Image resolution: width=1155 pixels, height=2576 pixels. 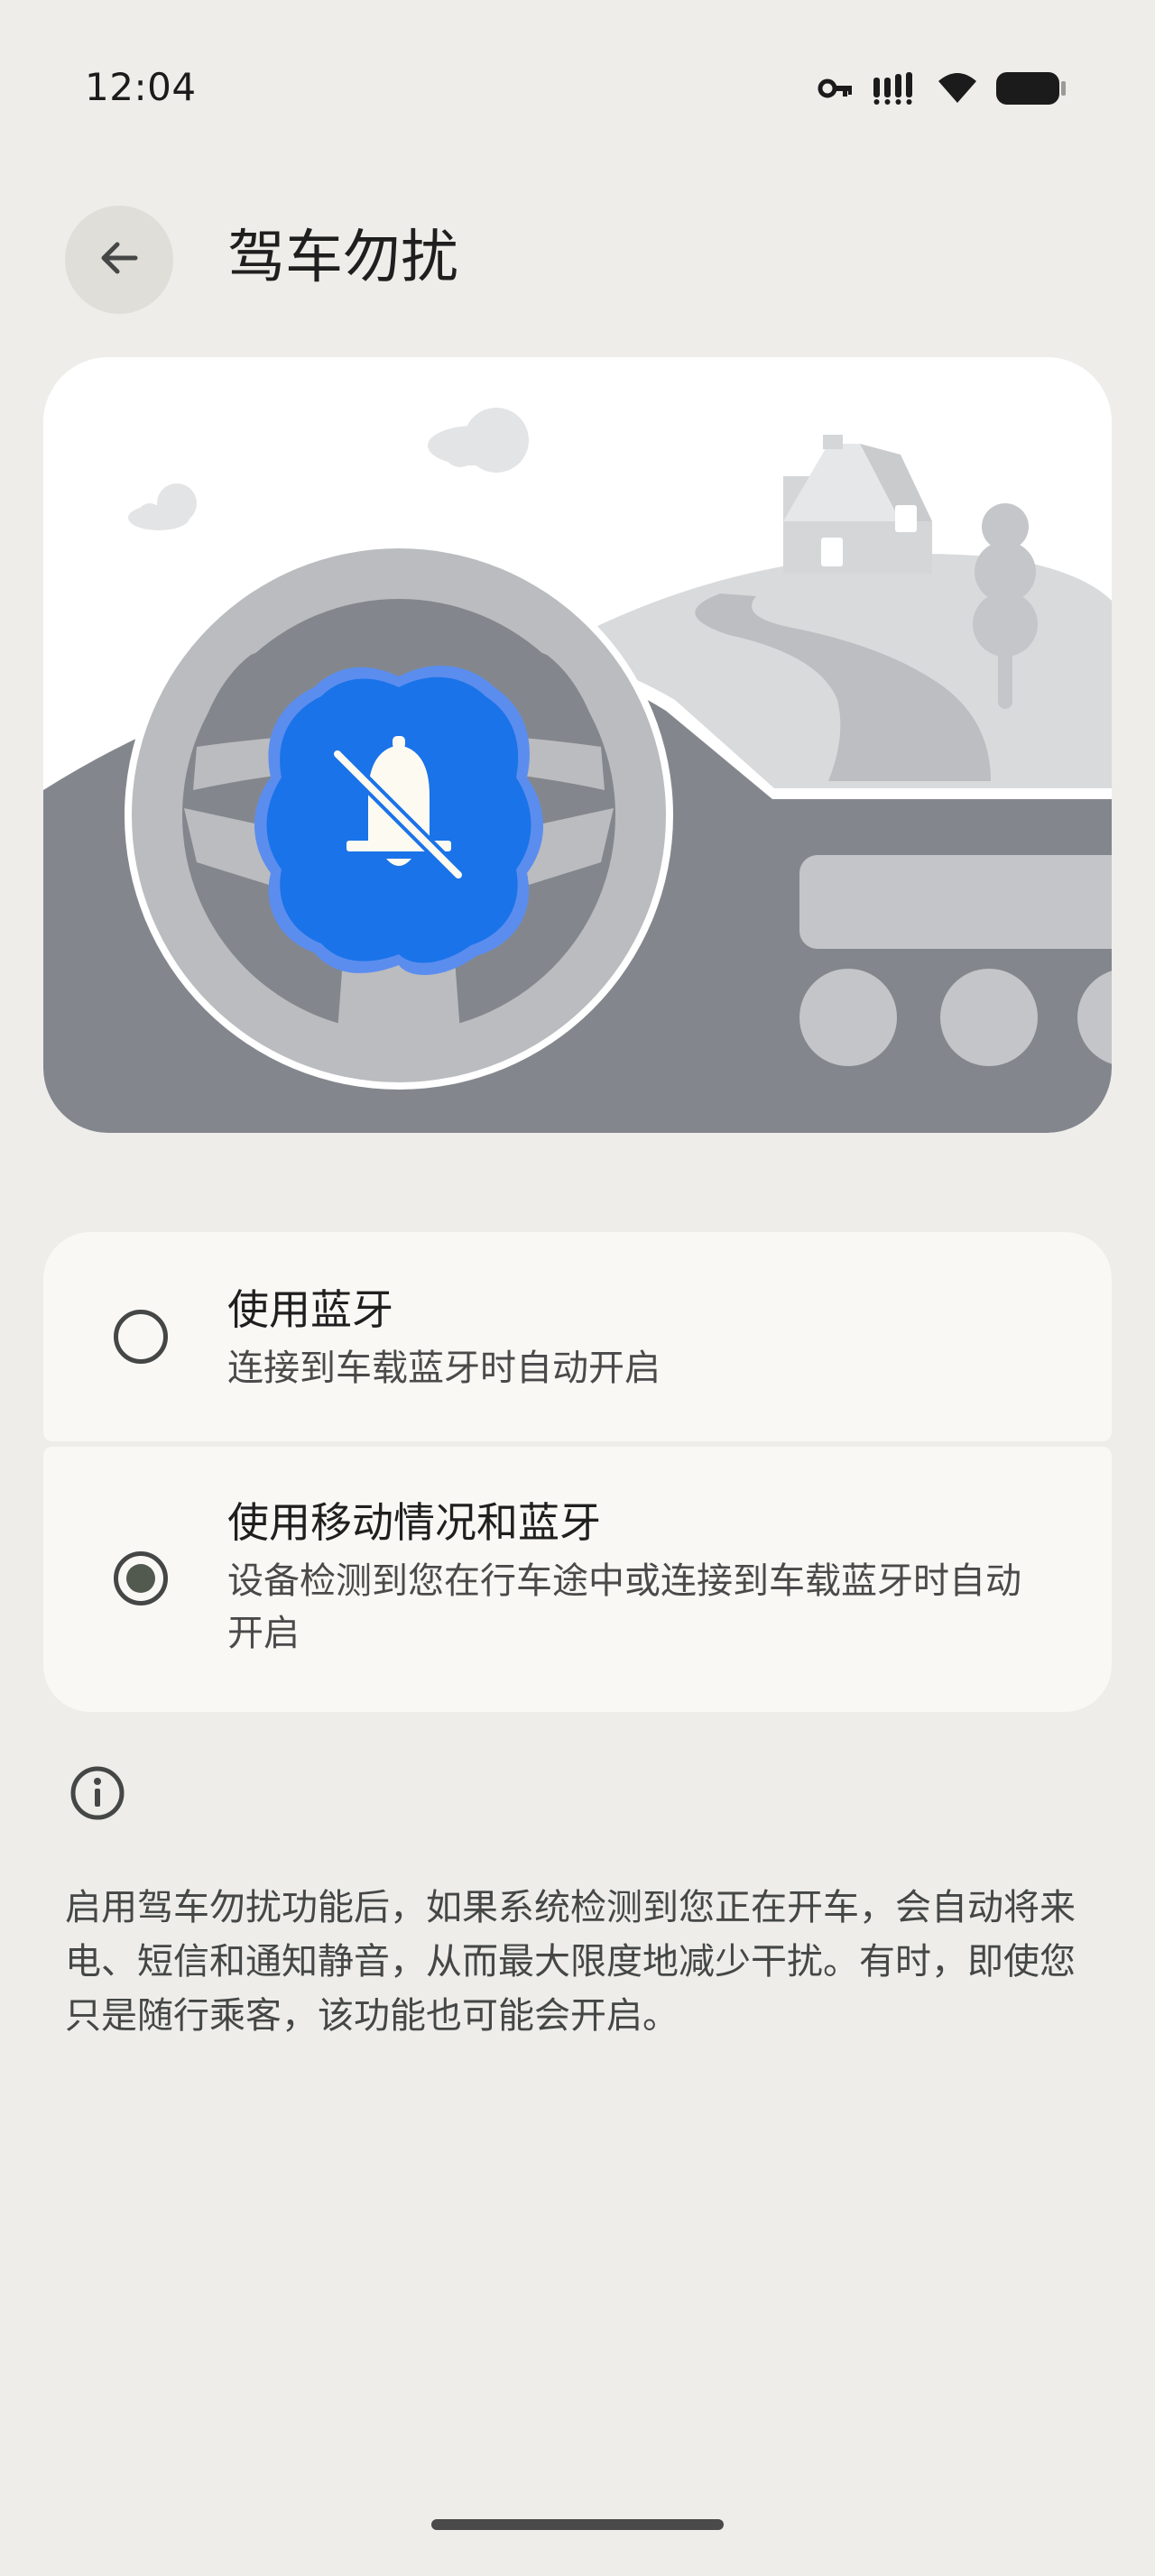 What do you see at coordinates (895, 90) in the screenshot?
I see `signal-icon` at bounding box center [895, 90].